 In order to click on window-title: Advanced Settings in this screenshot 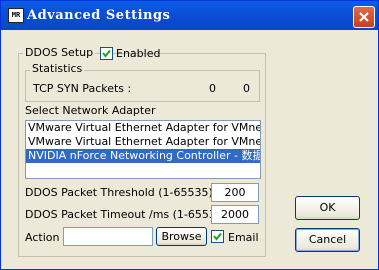, I will do `click(99, 15)`.